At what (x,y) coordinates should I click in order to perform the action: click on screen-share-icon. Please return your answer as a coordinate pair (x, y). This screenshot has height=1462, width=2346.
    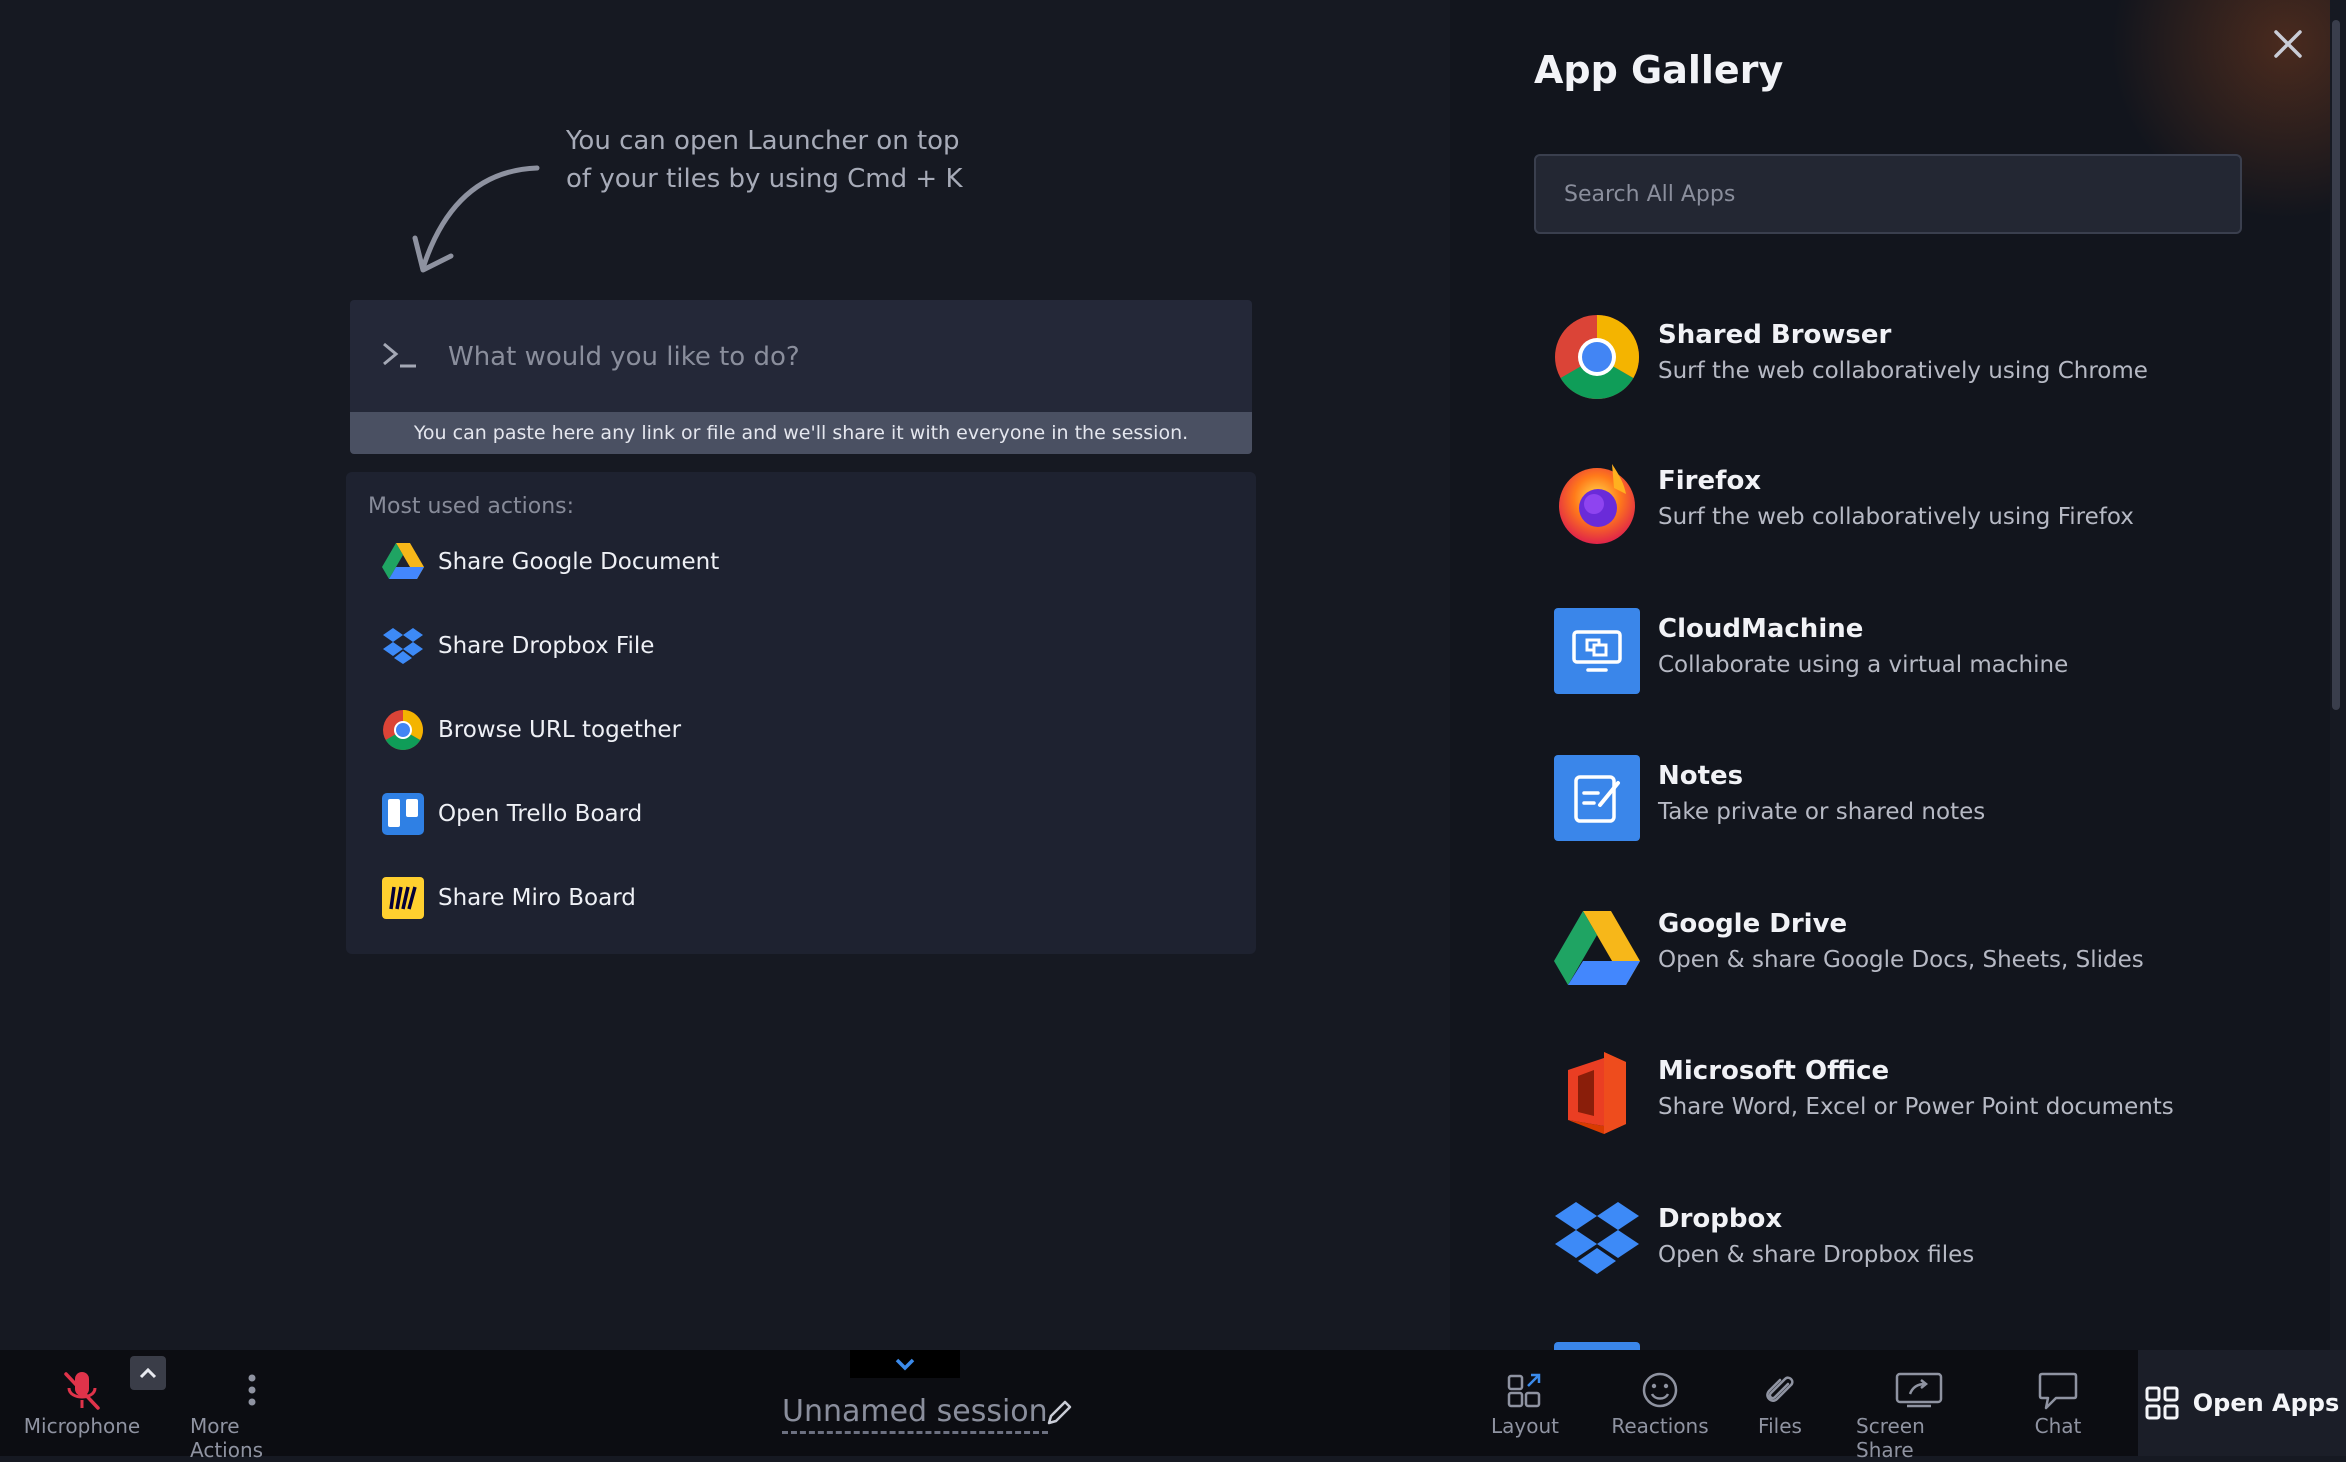
    Looking at the image, I should click on (1919, 1390).